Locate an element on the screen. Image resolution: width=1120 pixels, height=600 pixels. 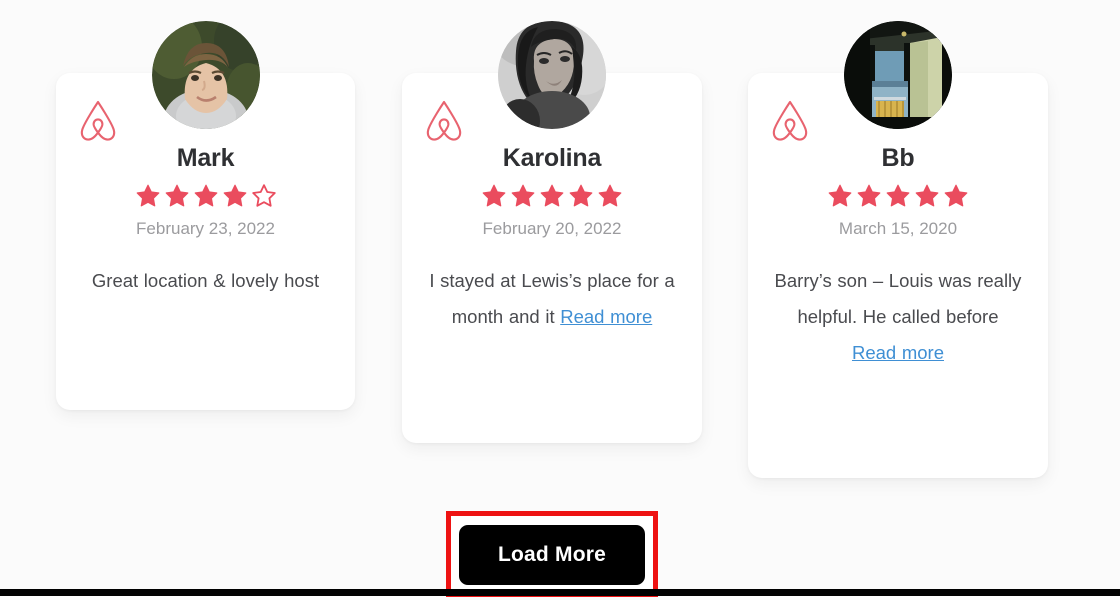
review-text: Great location & lovely host is located at coordinates (205, 281).